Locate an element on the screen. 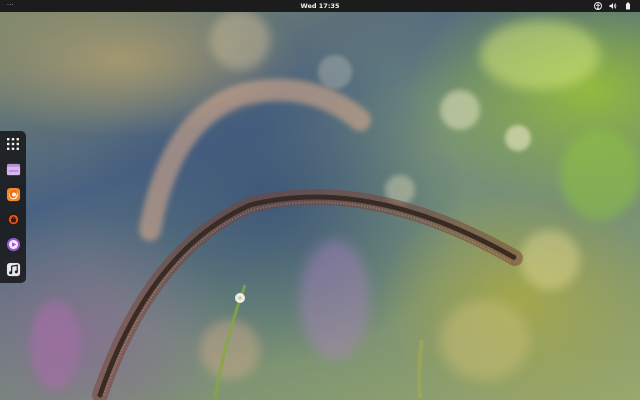 The width and height of the screenshot is (640, 400). system-tray is located at coordinates (613, 6).